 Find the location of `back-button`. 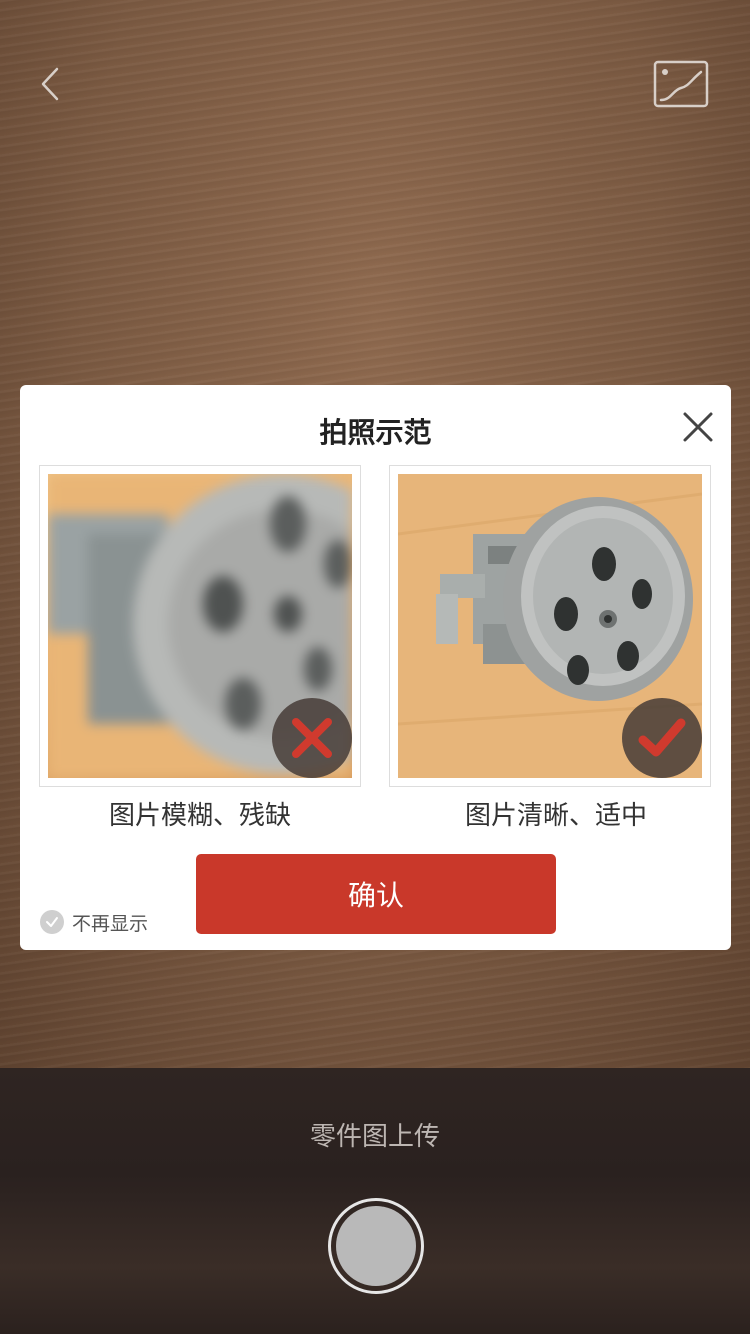

back-button is located at coordinates (50, 84).